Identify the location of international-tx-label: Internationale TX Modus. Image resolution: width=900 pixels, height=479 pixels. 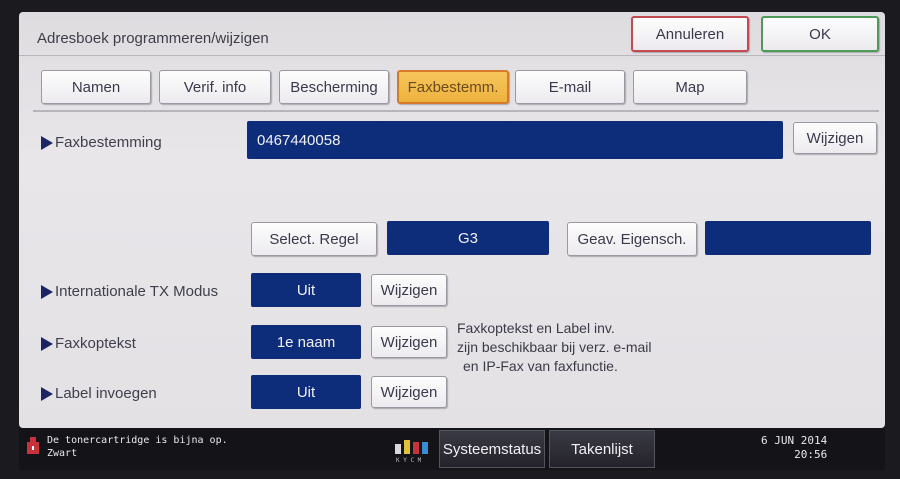
(137, 291).